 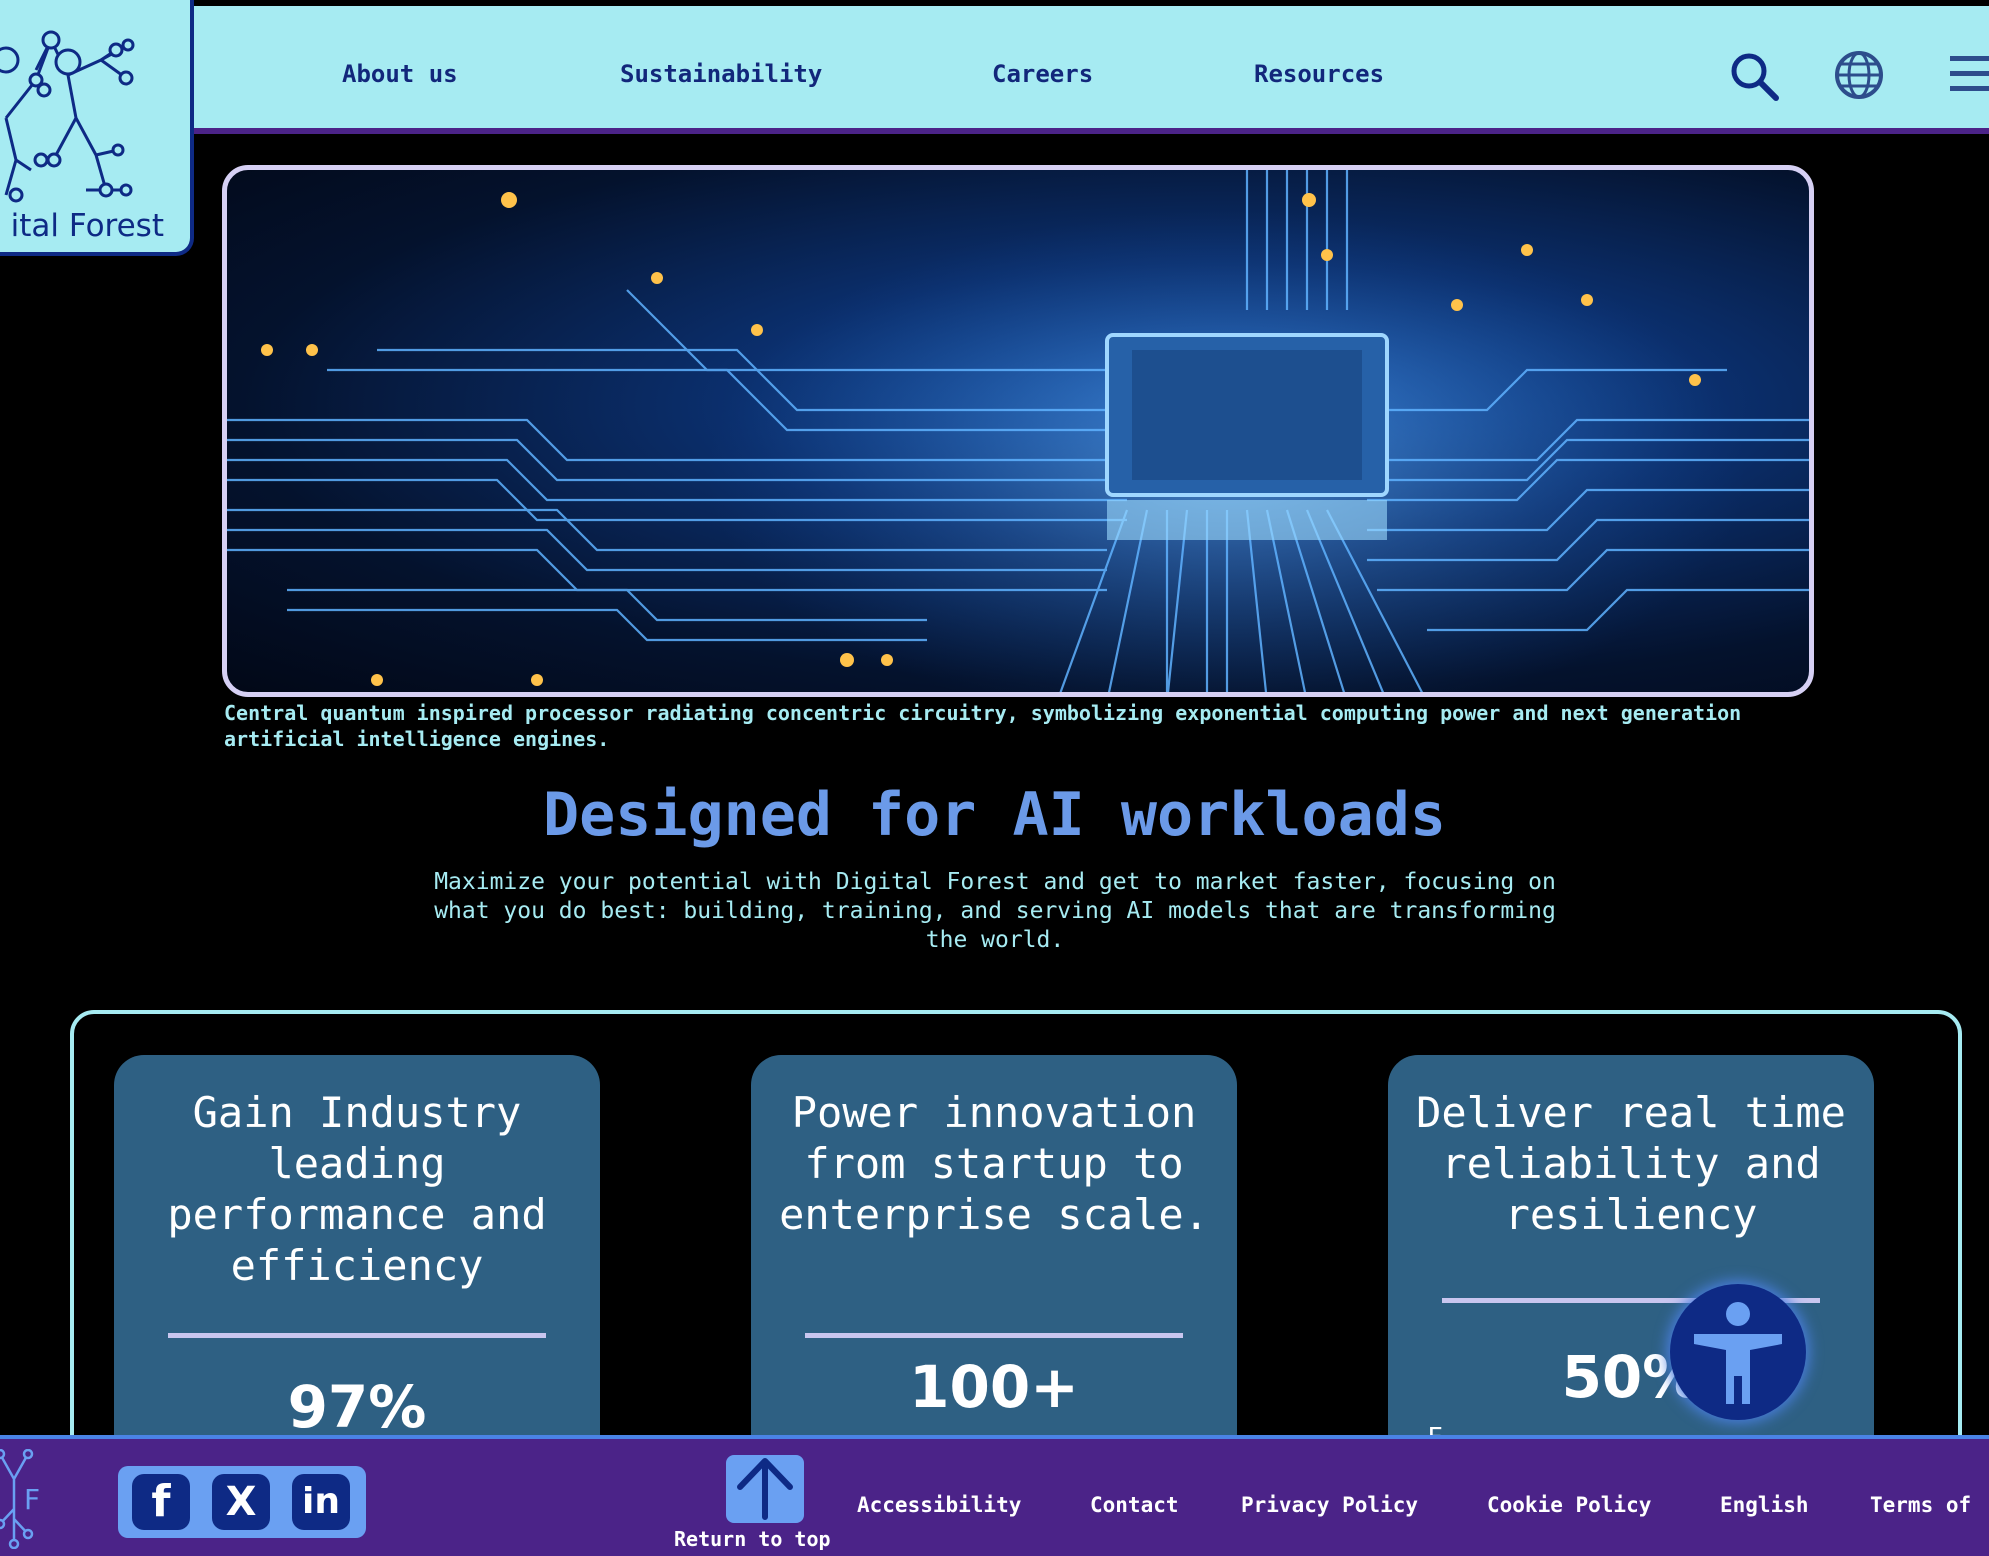 What do you see at coordinates (1969, 76) in the screenshot?
I see `menu-icon` at bounding box center [1969, 76].